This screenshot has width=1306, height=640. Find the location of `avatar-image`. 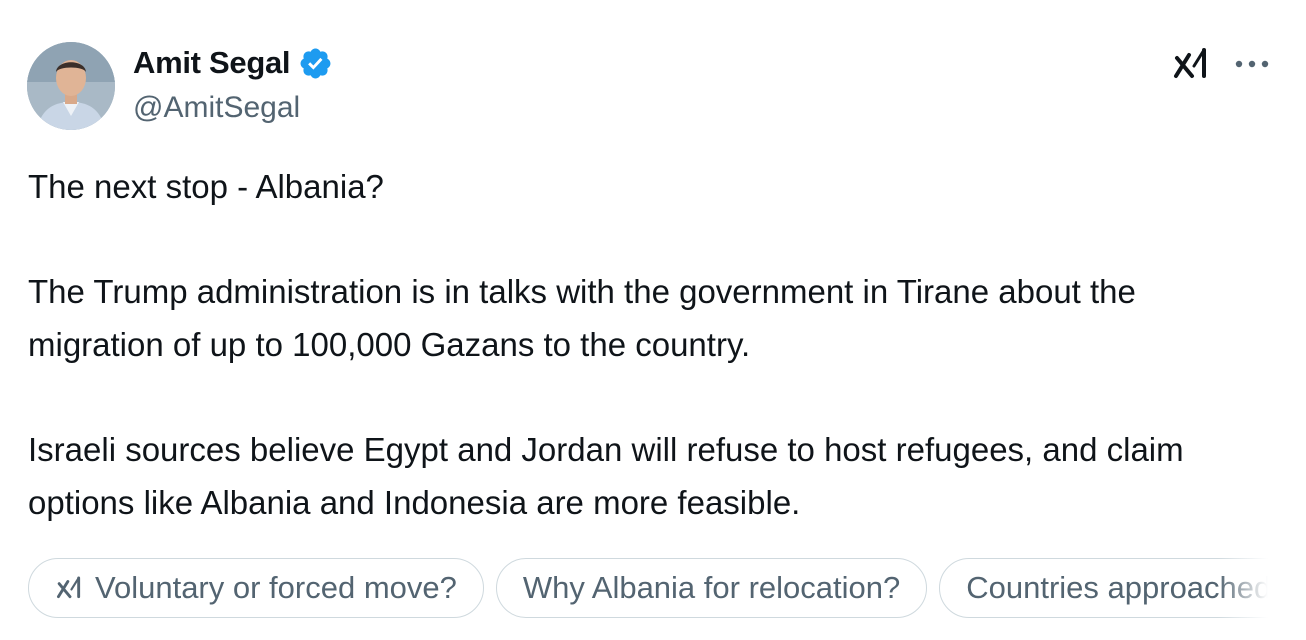

avatar-image is located at coordinates (71, 86).